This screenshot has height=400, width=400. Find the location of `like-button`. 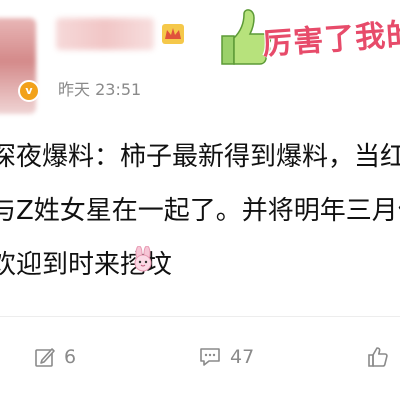

like-button is located at coordinates (378, 357).